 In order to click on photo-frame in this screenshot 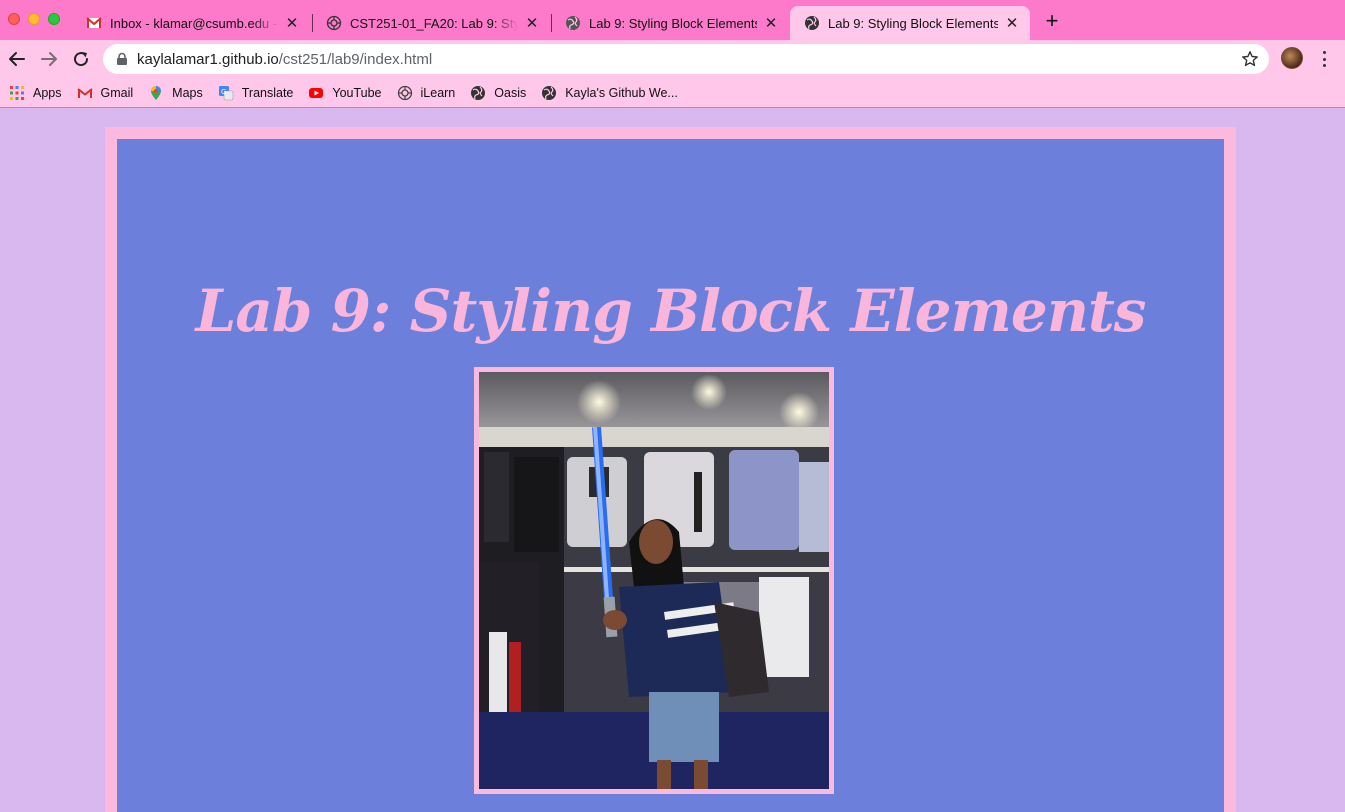, I will do `click(654, 580)`.